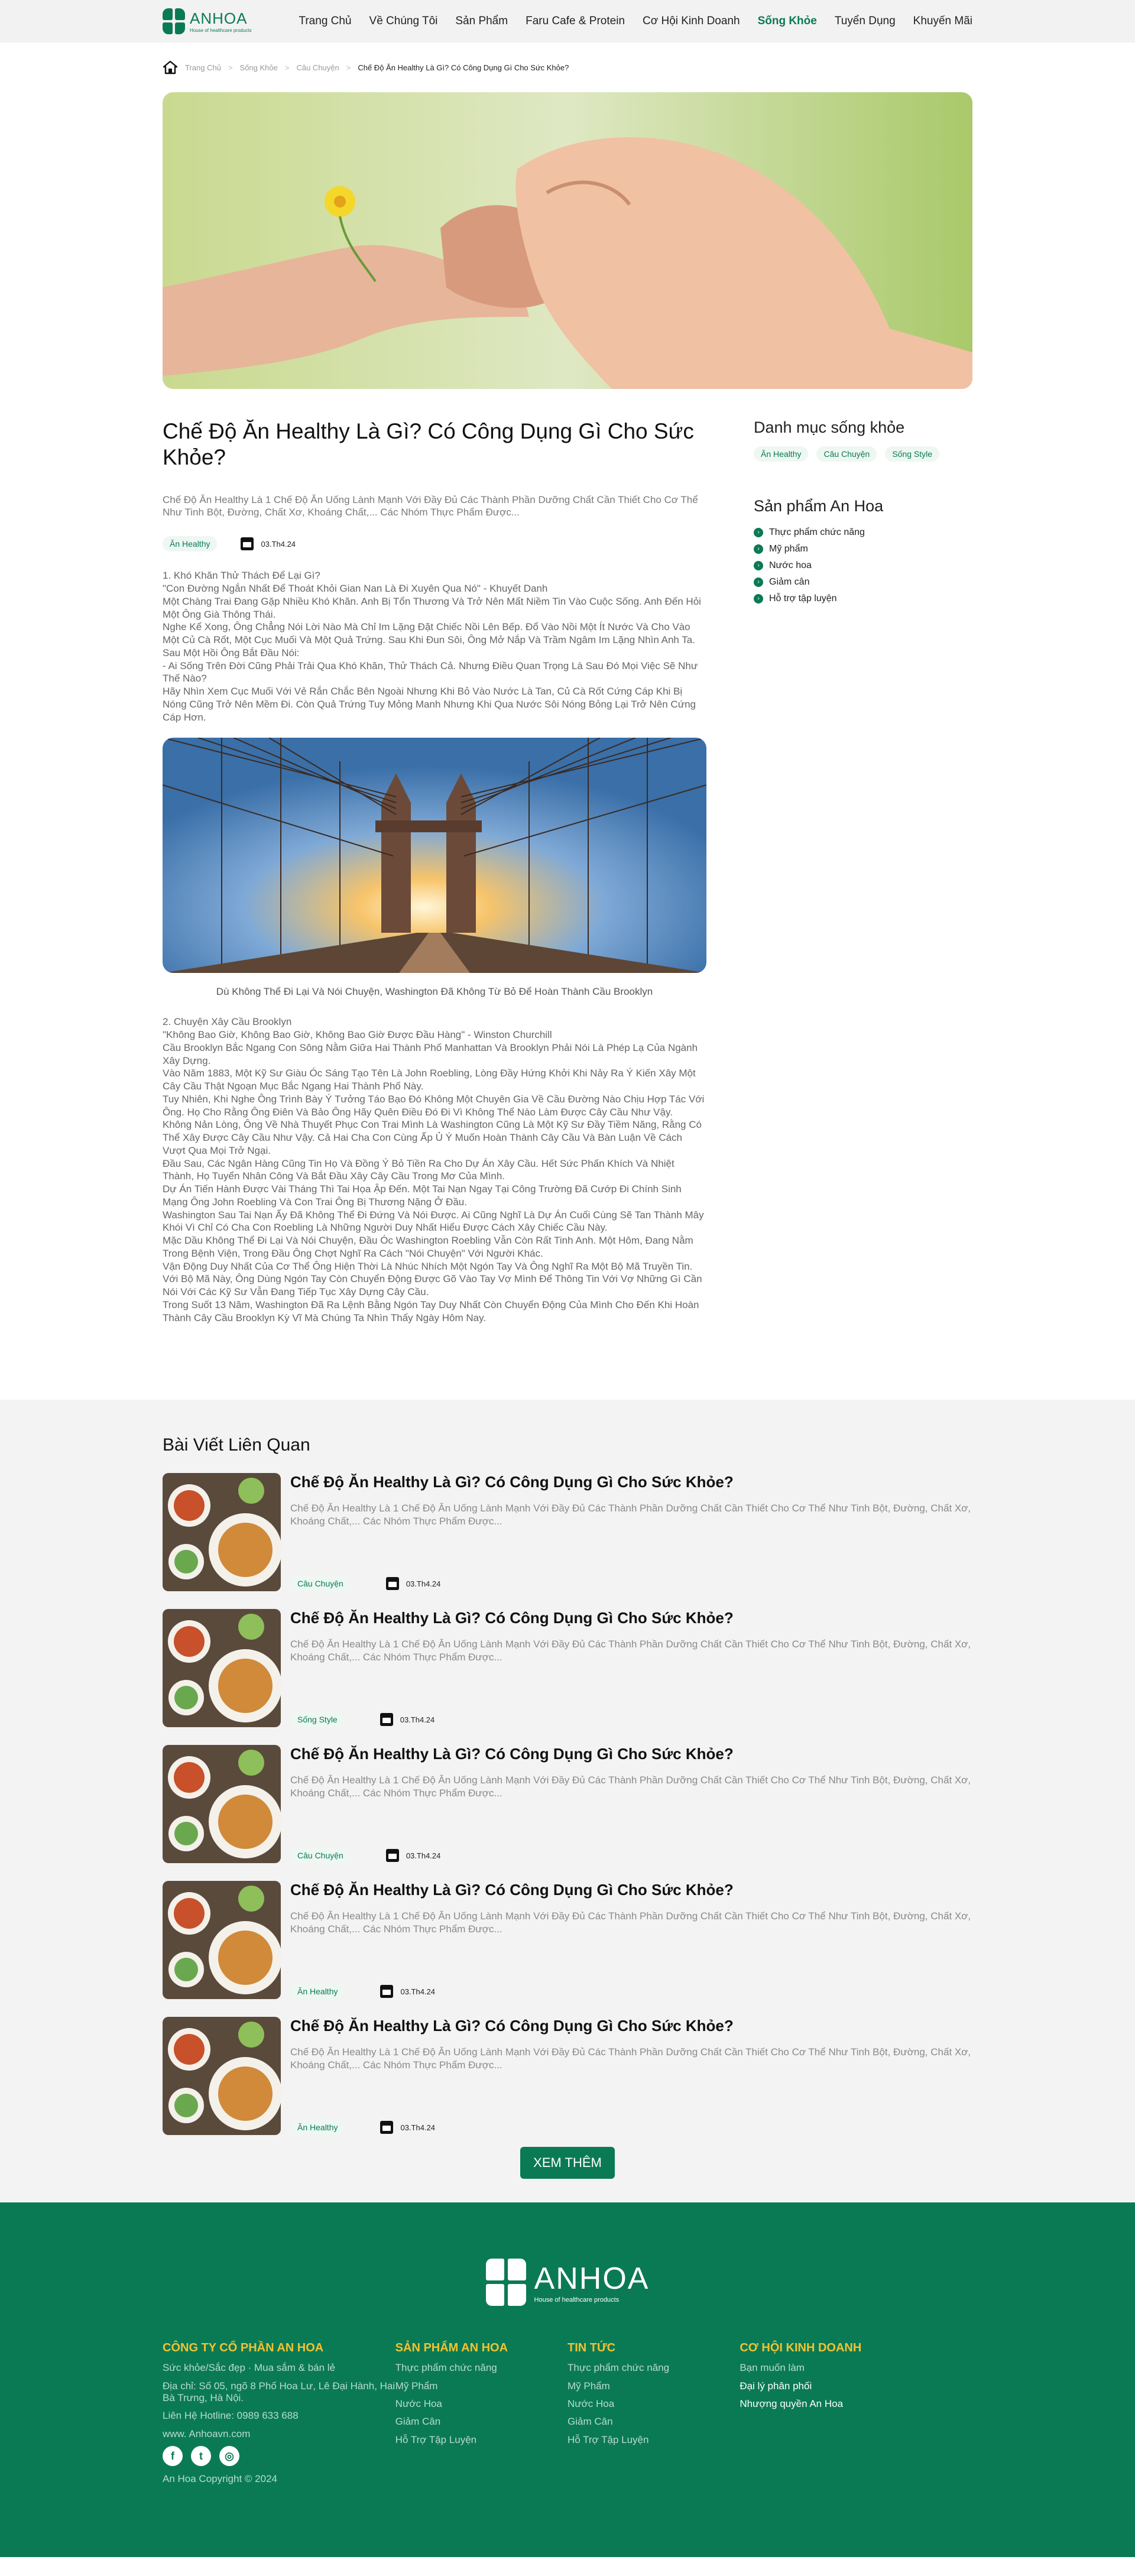 The image size is (1135, 2576). Describe the element at coordinates (435, 856) in the screenshot. I see `bridge-image` at that location.